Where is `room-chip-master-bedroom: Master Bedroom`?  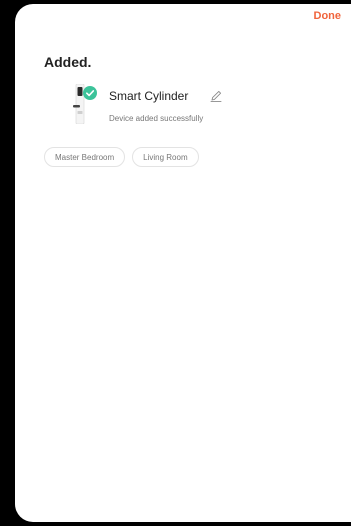 room-chip-master-bedroom: Master Bedroom is located at coordinates (85, 157).